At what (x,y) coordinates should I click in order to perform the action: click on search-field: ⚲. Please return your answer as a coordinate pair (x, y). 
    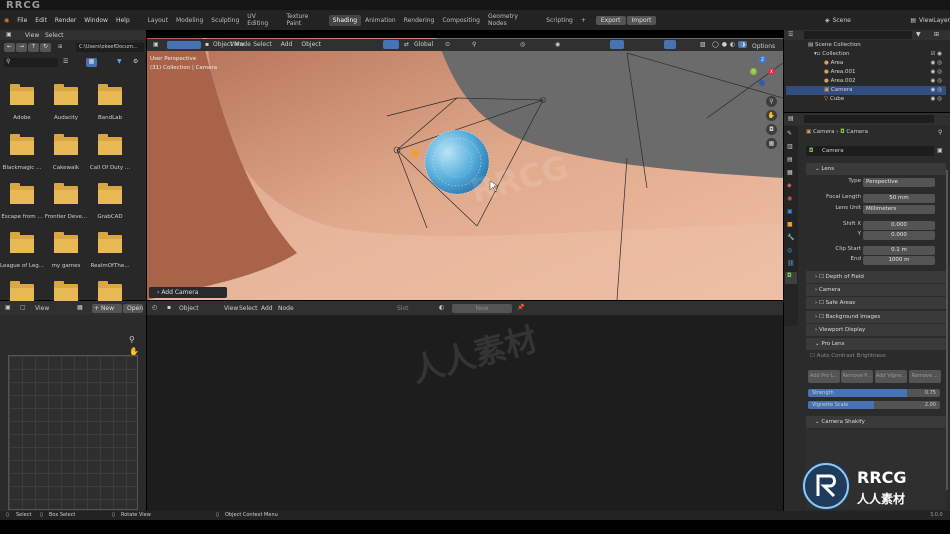
    Looking at the image, I should click on (31, 62).